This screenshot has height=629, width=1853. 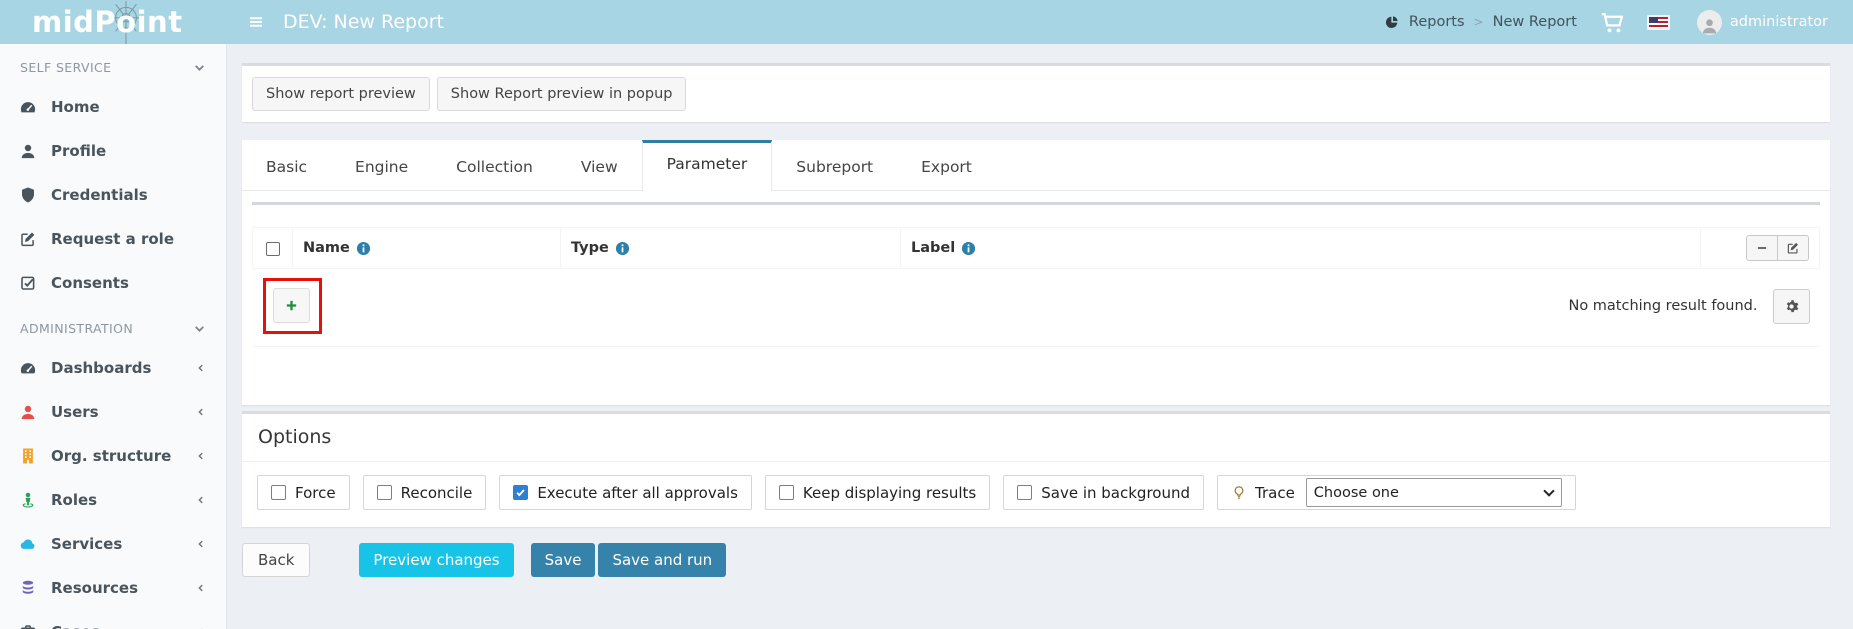 I want to click on sidebar-item-services: Services, so click(x=113, y=544).